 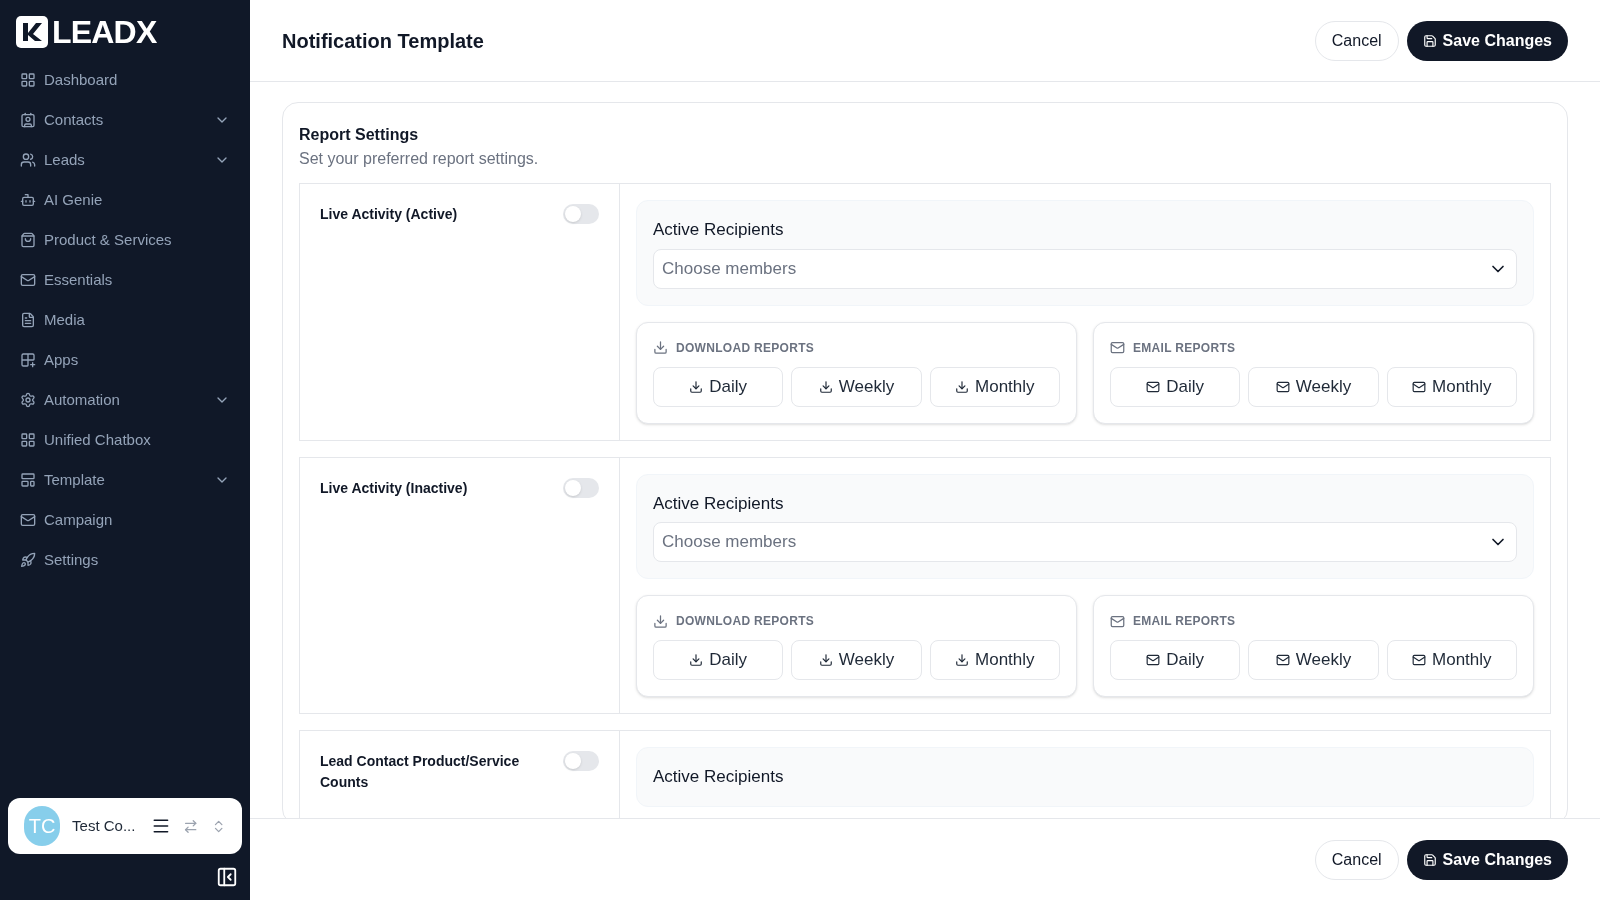 I want to click on settings-icon, so click(x=28, y=400).